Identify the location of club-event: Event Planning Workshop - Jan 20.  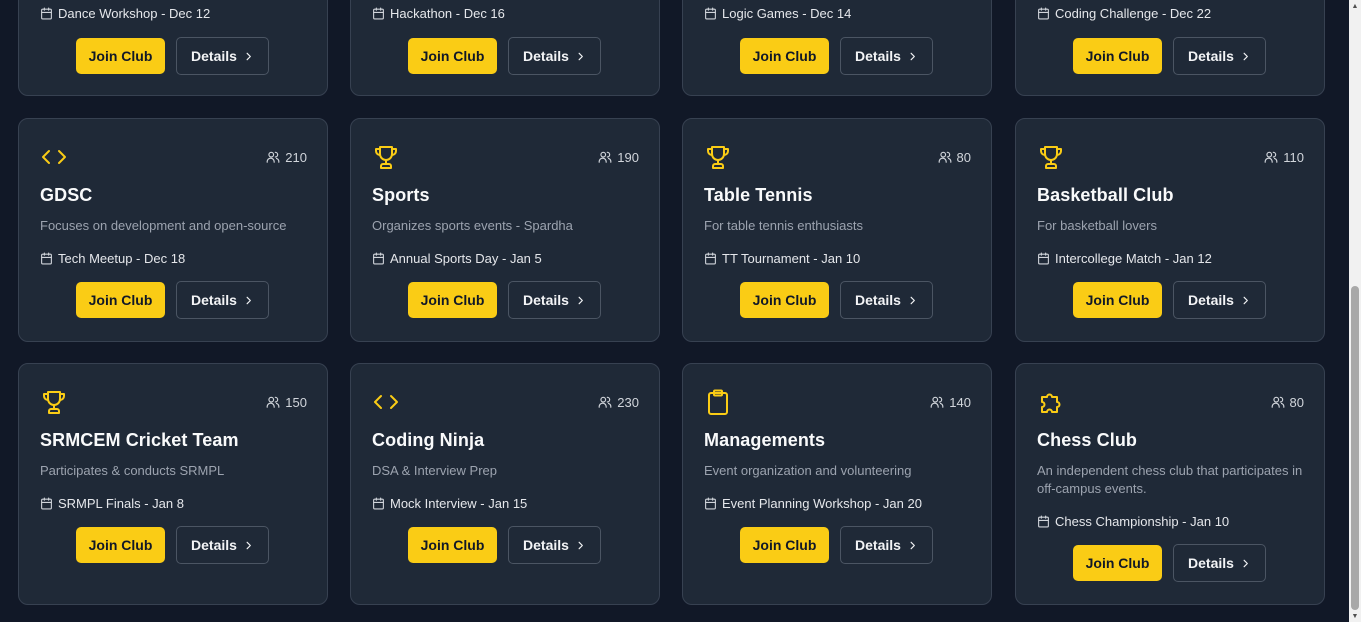
(813, 503).